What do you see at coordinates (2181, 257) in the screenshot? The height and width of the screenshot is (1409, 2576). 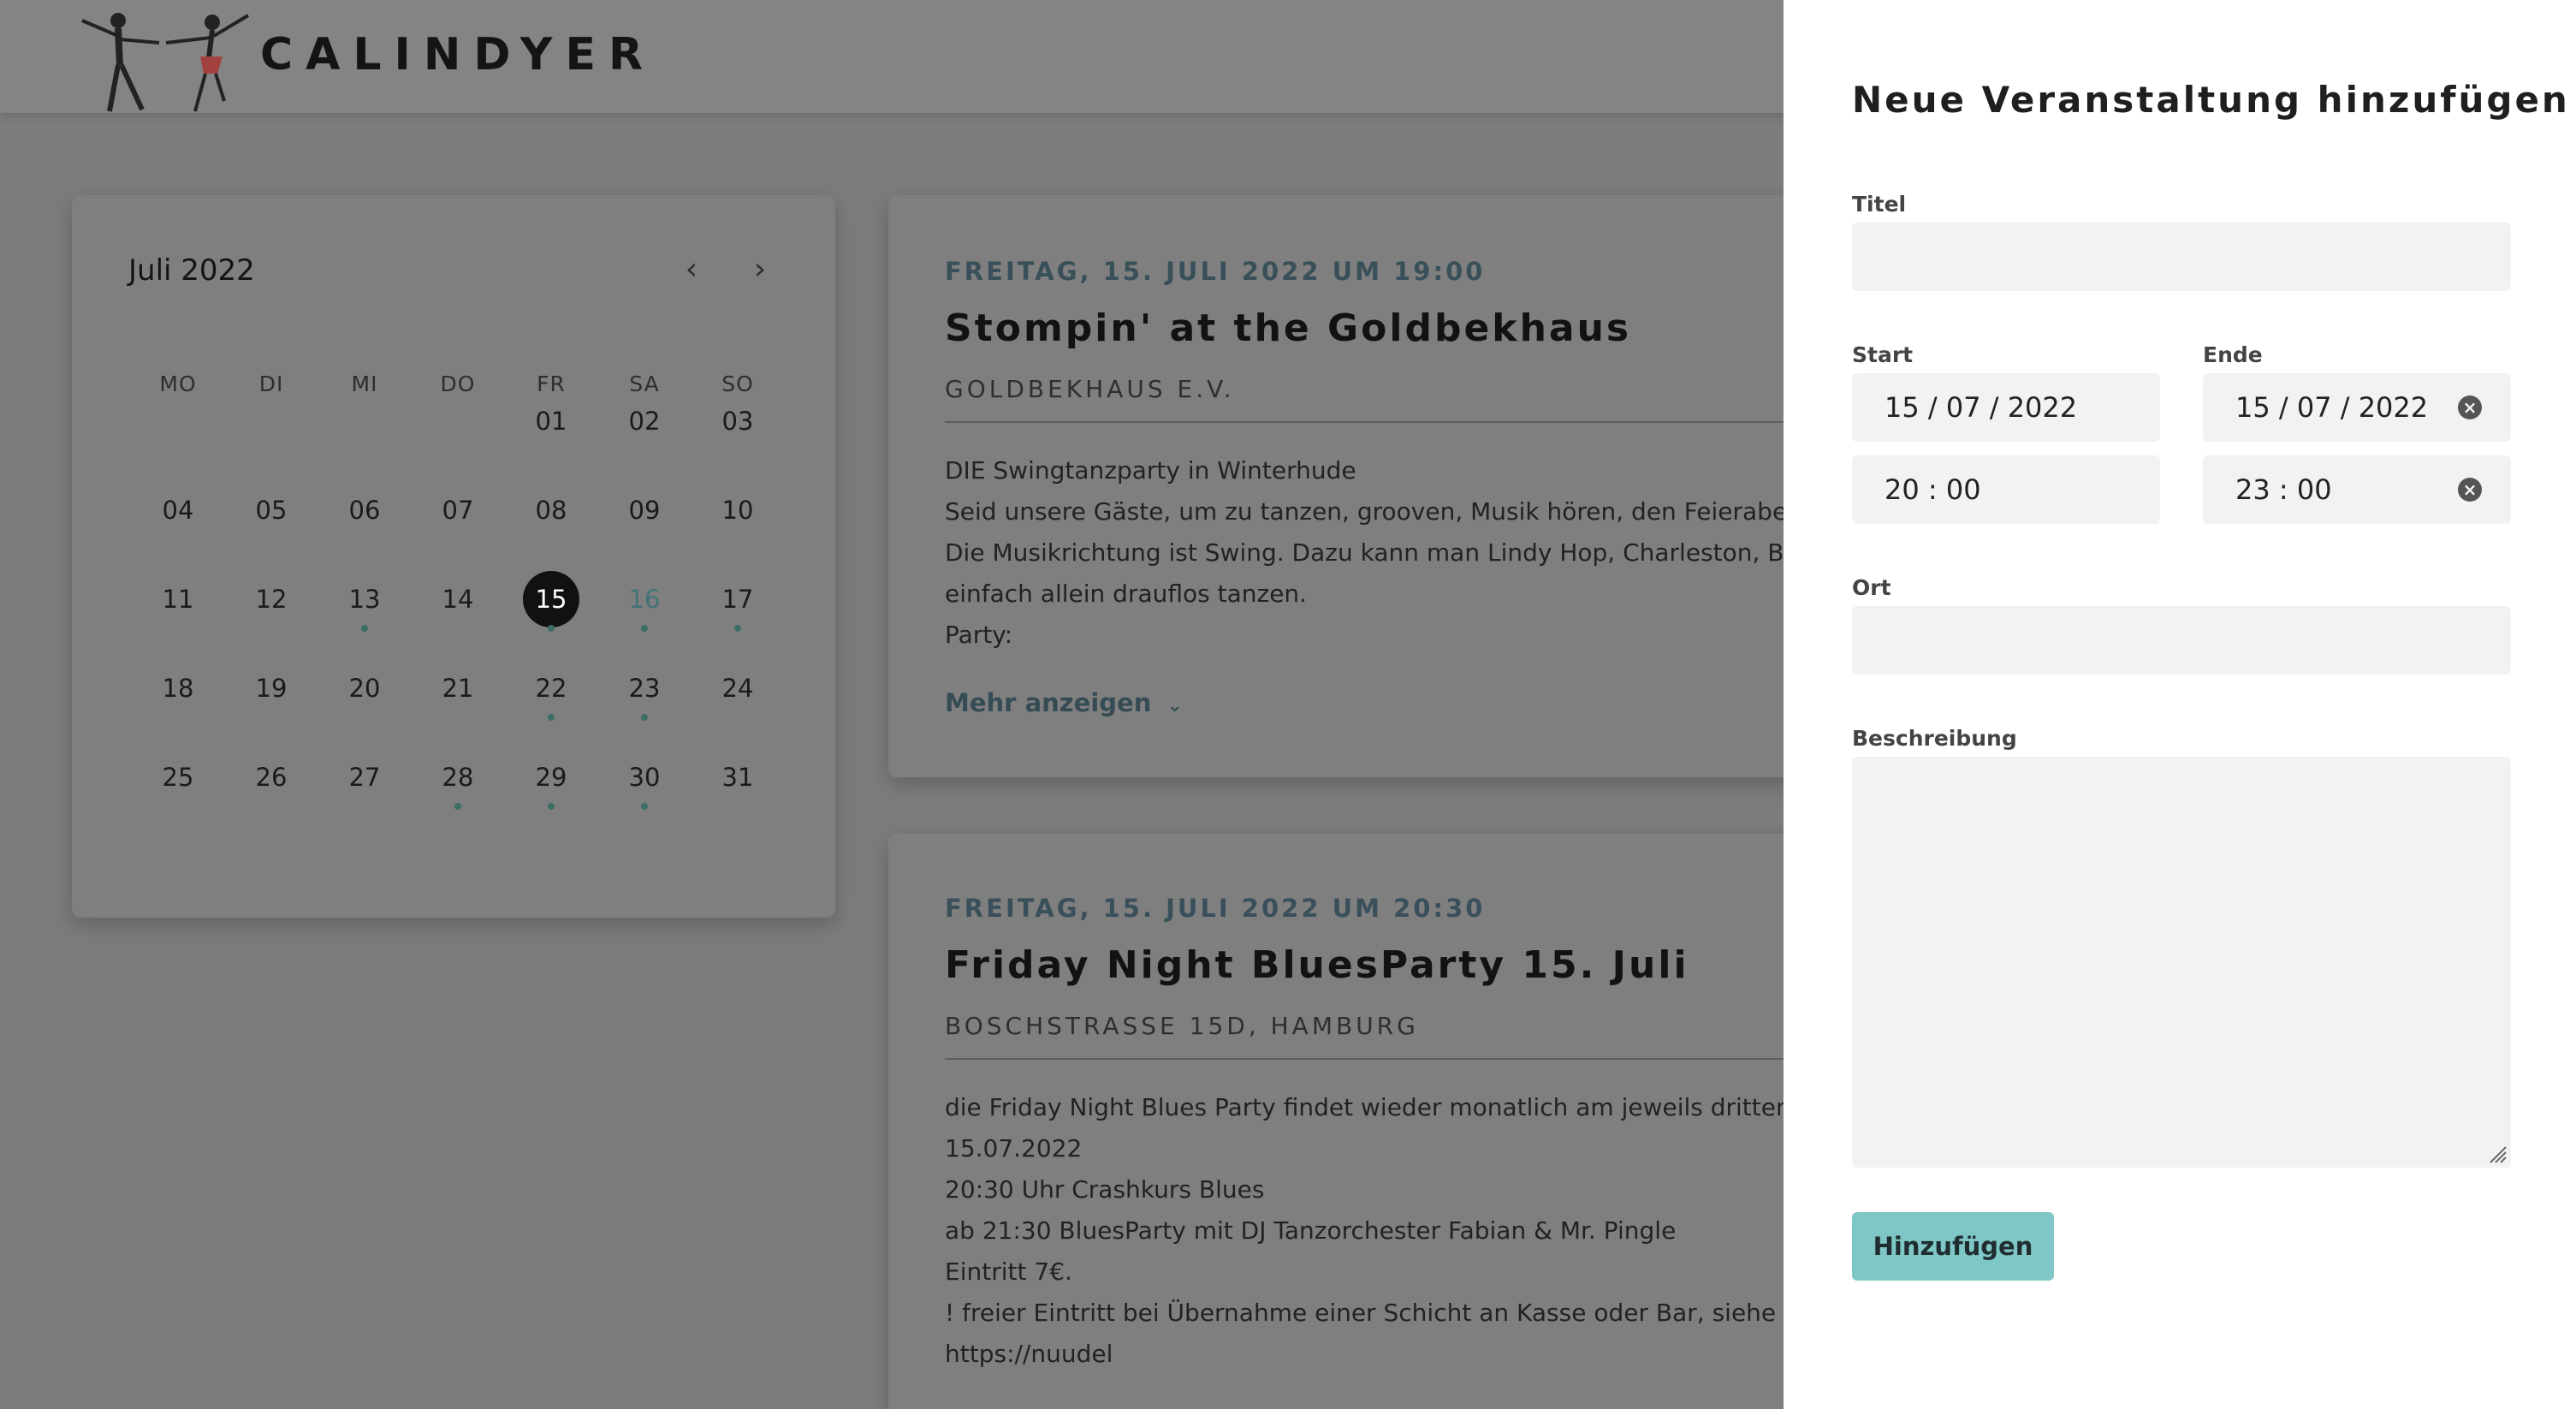 I see `title-input` at bounding box center [2181, 257].